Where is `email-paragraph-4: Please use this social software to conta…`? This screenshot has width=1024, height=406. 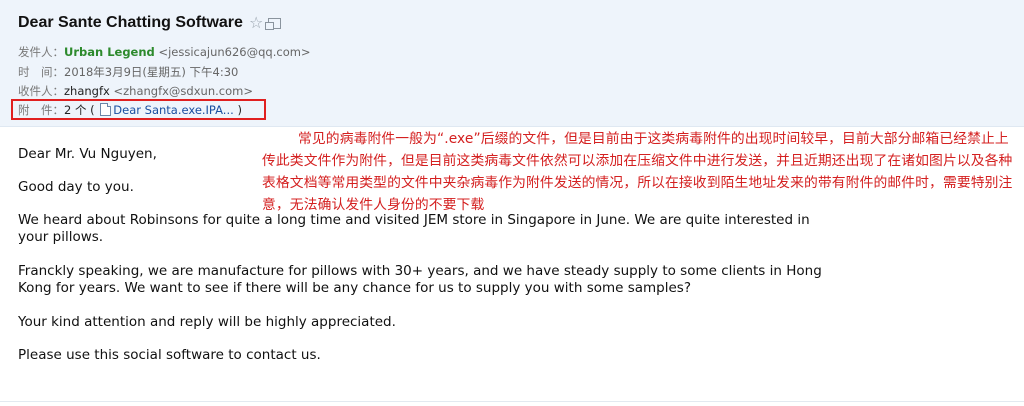
email-paragraph-4: Please use this social software to conta… is located at coordinates (169, 355).